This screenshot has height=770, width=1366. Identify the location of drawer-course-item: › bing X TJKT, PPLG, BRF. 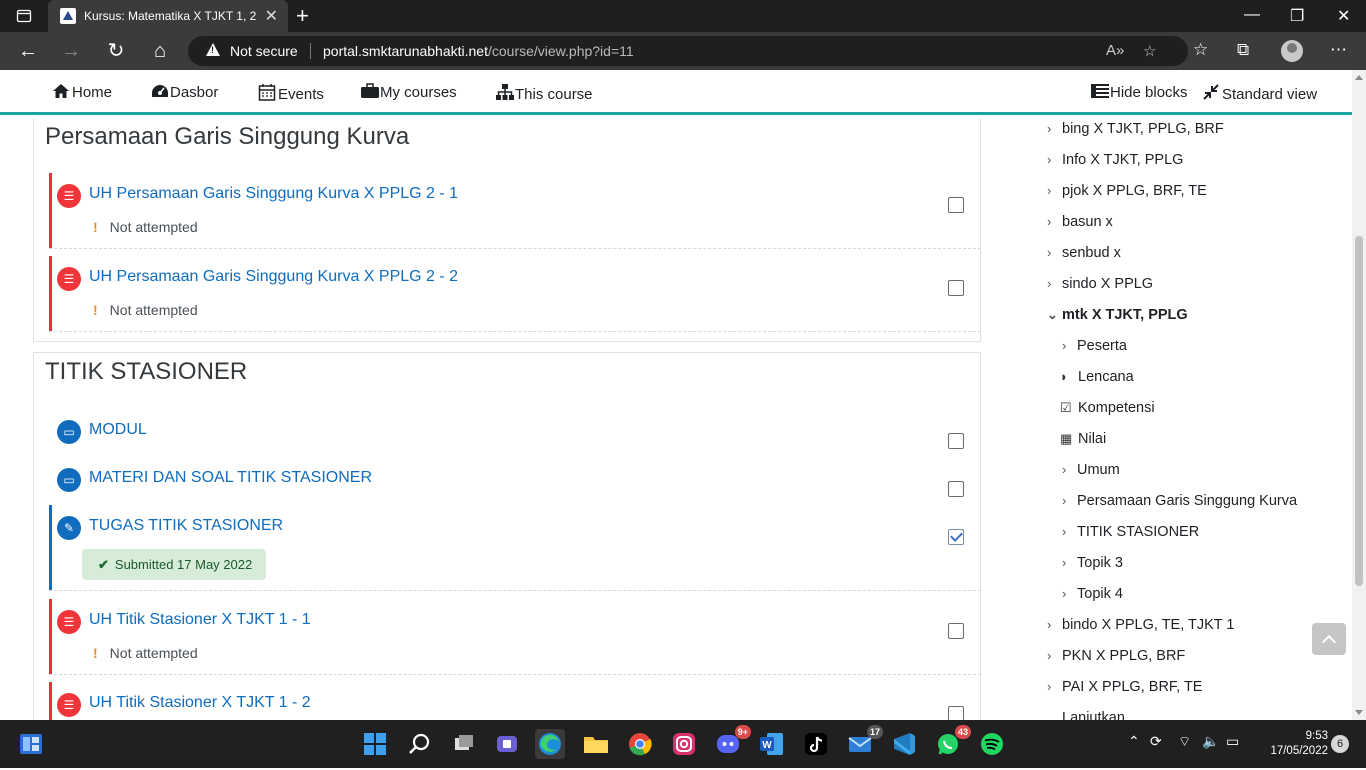
(1135, 129).